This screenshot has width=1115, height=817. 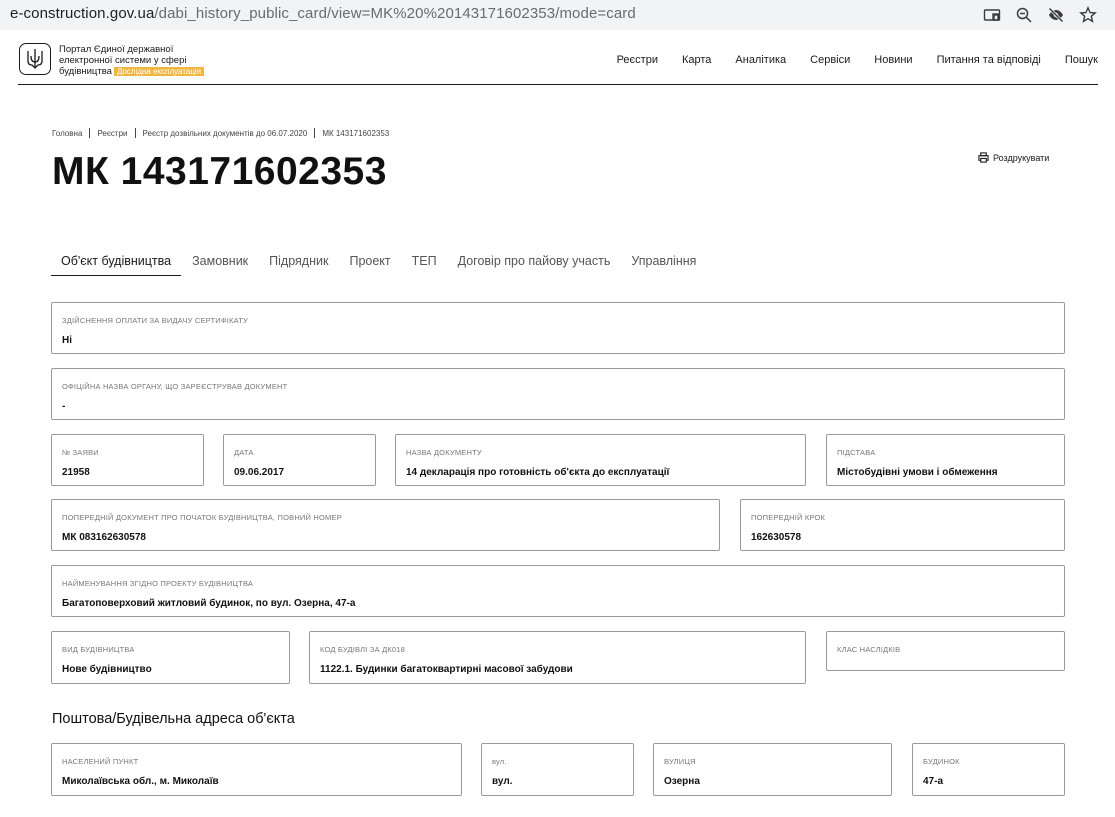 What do you see at coordinates (933, 781) in the screenshot?
I see `field-value: 47-а` at bounding box center [933, 781].